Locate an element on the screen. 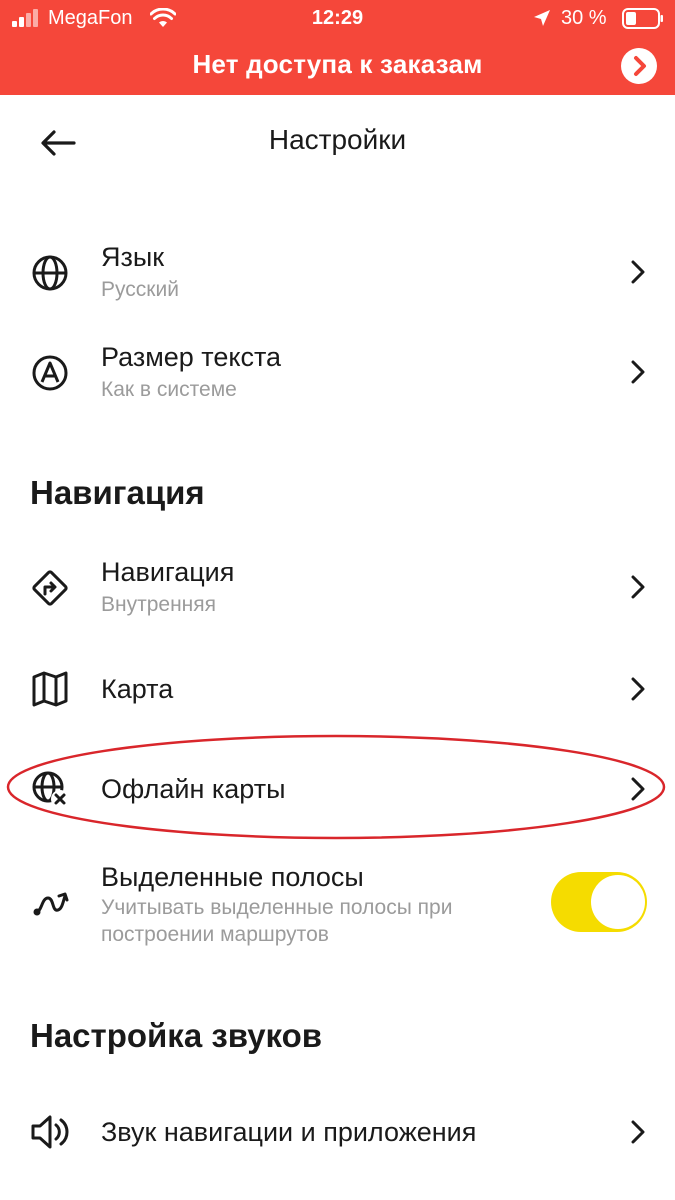  settings-item-navigation-sound: Звук навигации и приложения is located at coordinates (337, 1133).